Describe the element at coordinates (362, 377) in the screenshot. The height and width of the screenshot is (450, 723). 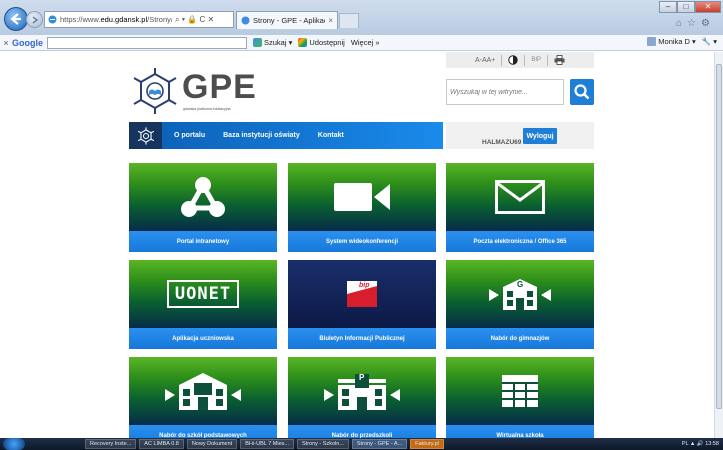
I see `school-badge: P` at that location.